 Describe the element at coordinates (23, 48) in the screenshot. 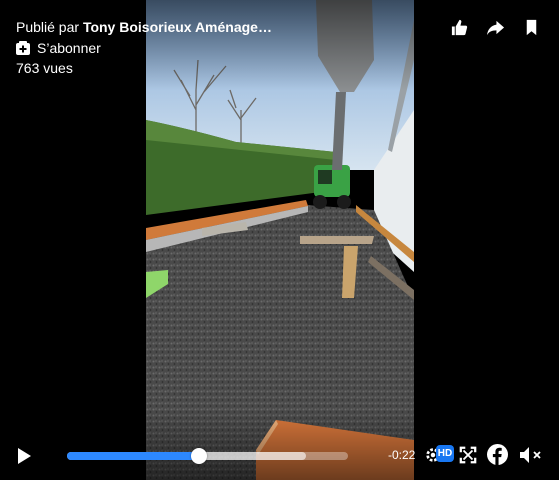

I see `subscribe-icon` at that location.